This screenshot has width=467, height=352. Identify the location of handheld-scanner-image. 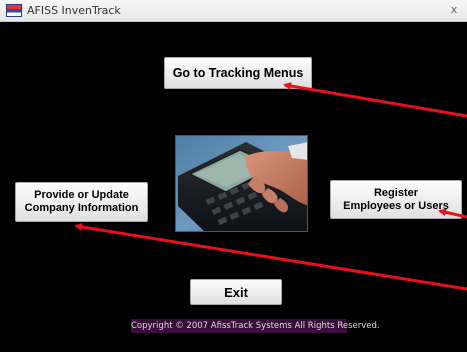
(241, 183).